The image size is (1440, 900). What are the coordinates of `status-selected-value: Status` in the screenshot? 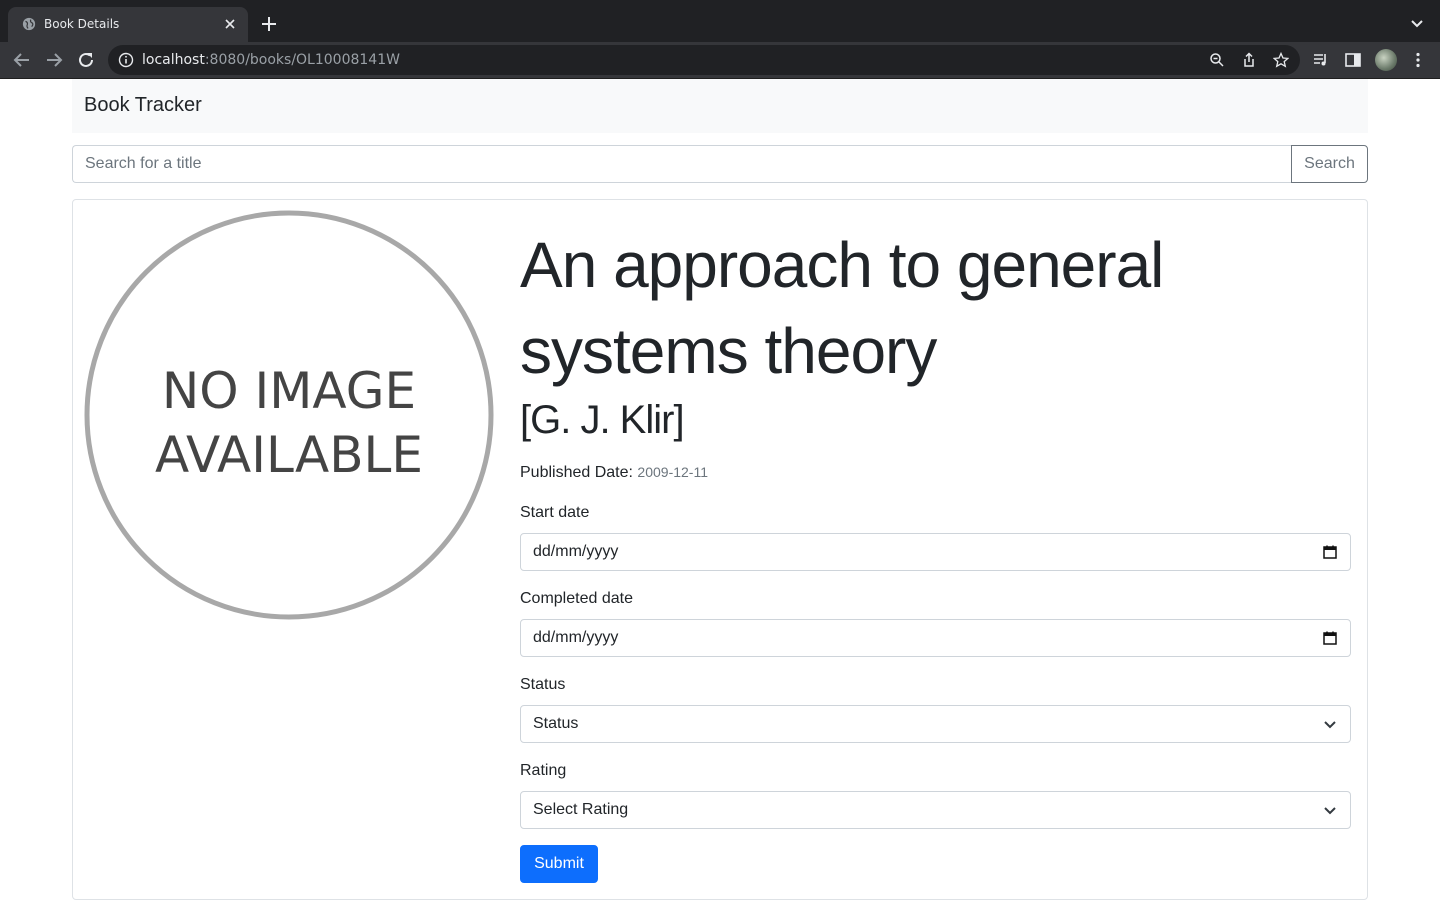 It's located at (556, 723).